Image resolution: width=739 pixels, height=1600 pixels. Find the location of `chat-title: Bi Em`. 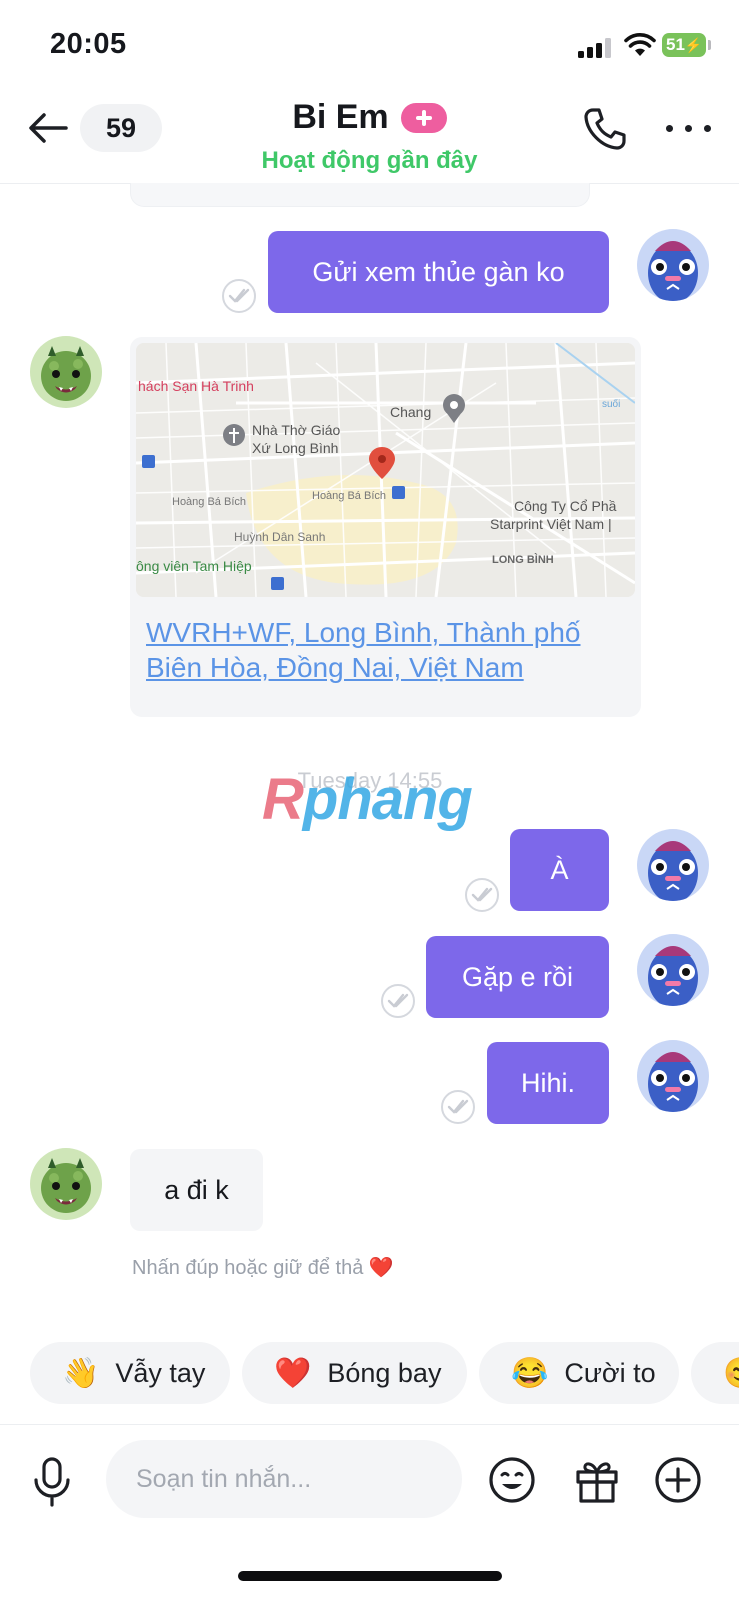

chat-title: Bi Em is located at coordinates (340, 117).